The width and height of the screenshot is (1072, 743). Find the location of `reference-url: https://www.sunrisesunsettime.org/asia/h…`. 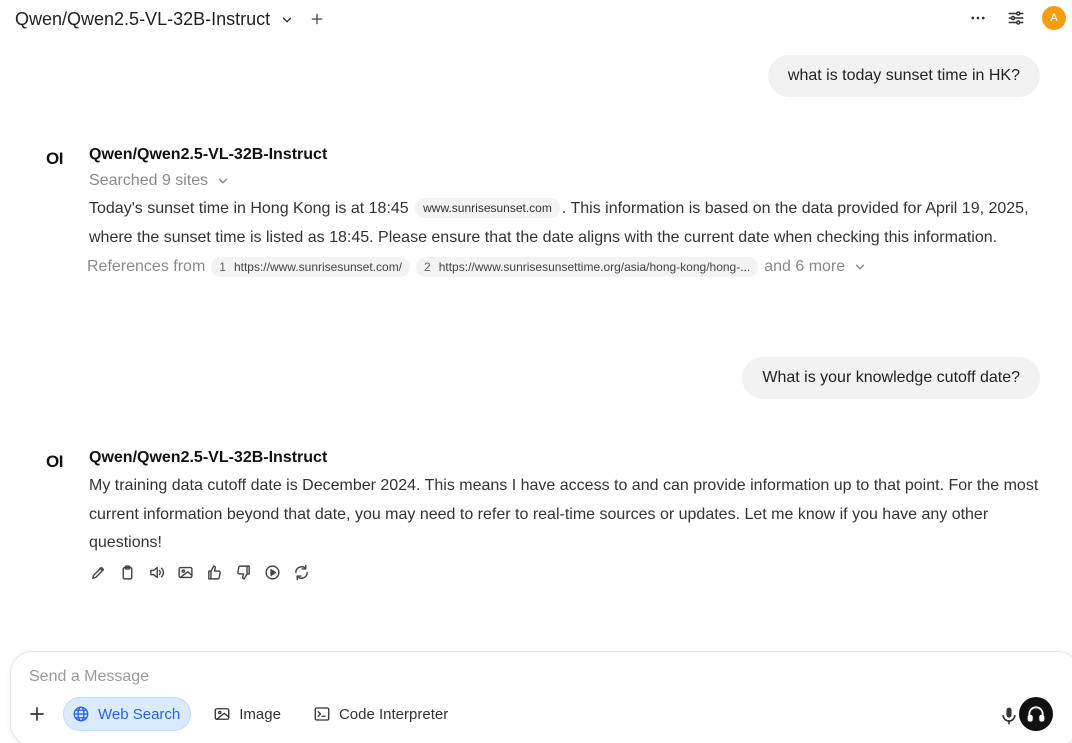

reference-url: https://www.sunrisesunsettime.org/asia/h… is located at coordinates (594, 267).